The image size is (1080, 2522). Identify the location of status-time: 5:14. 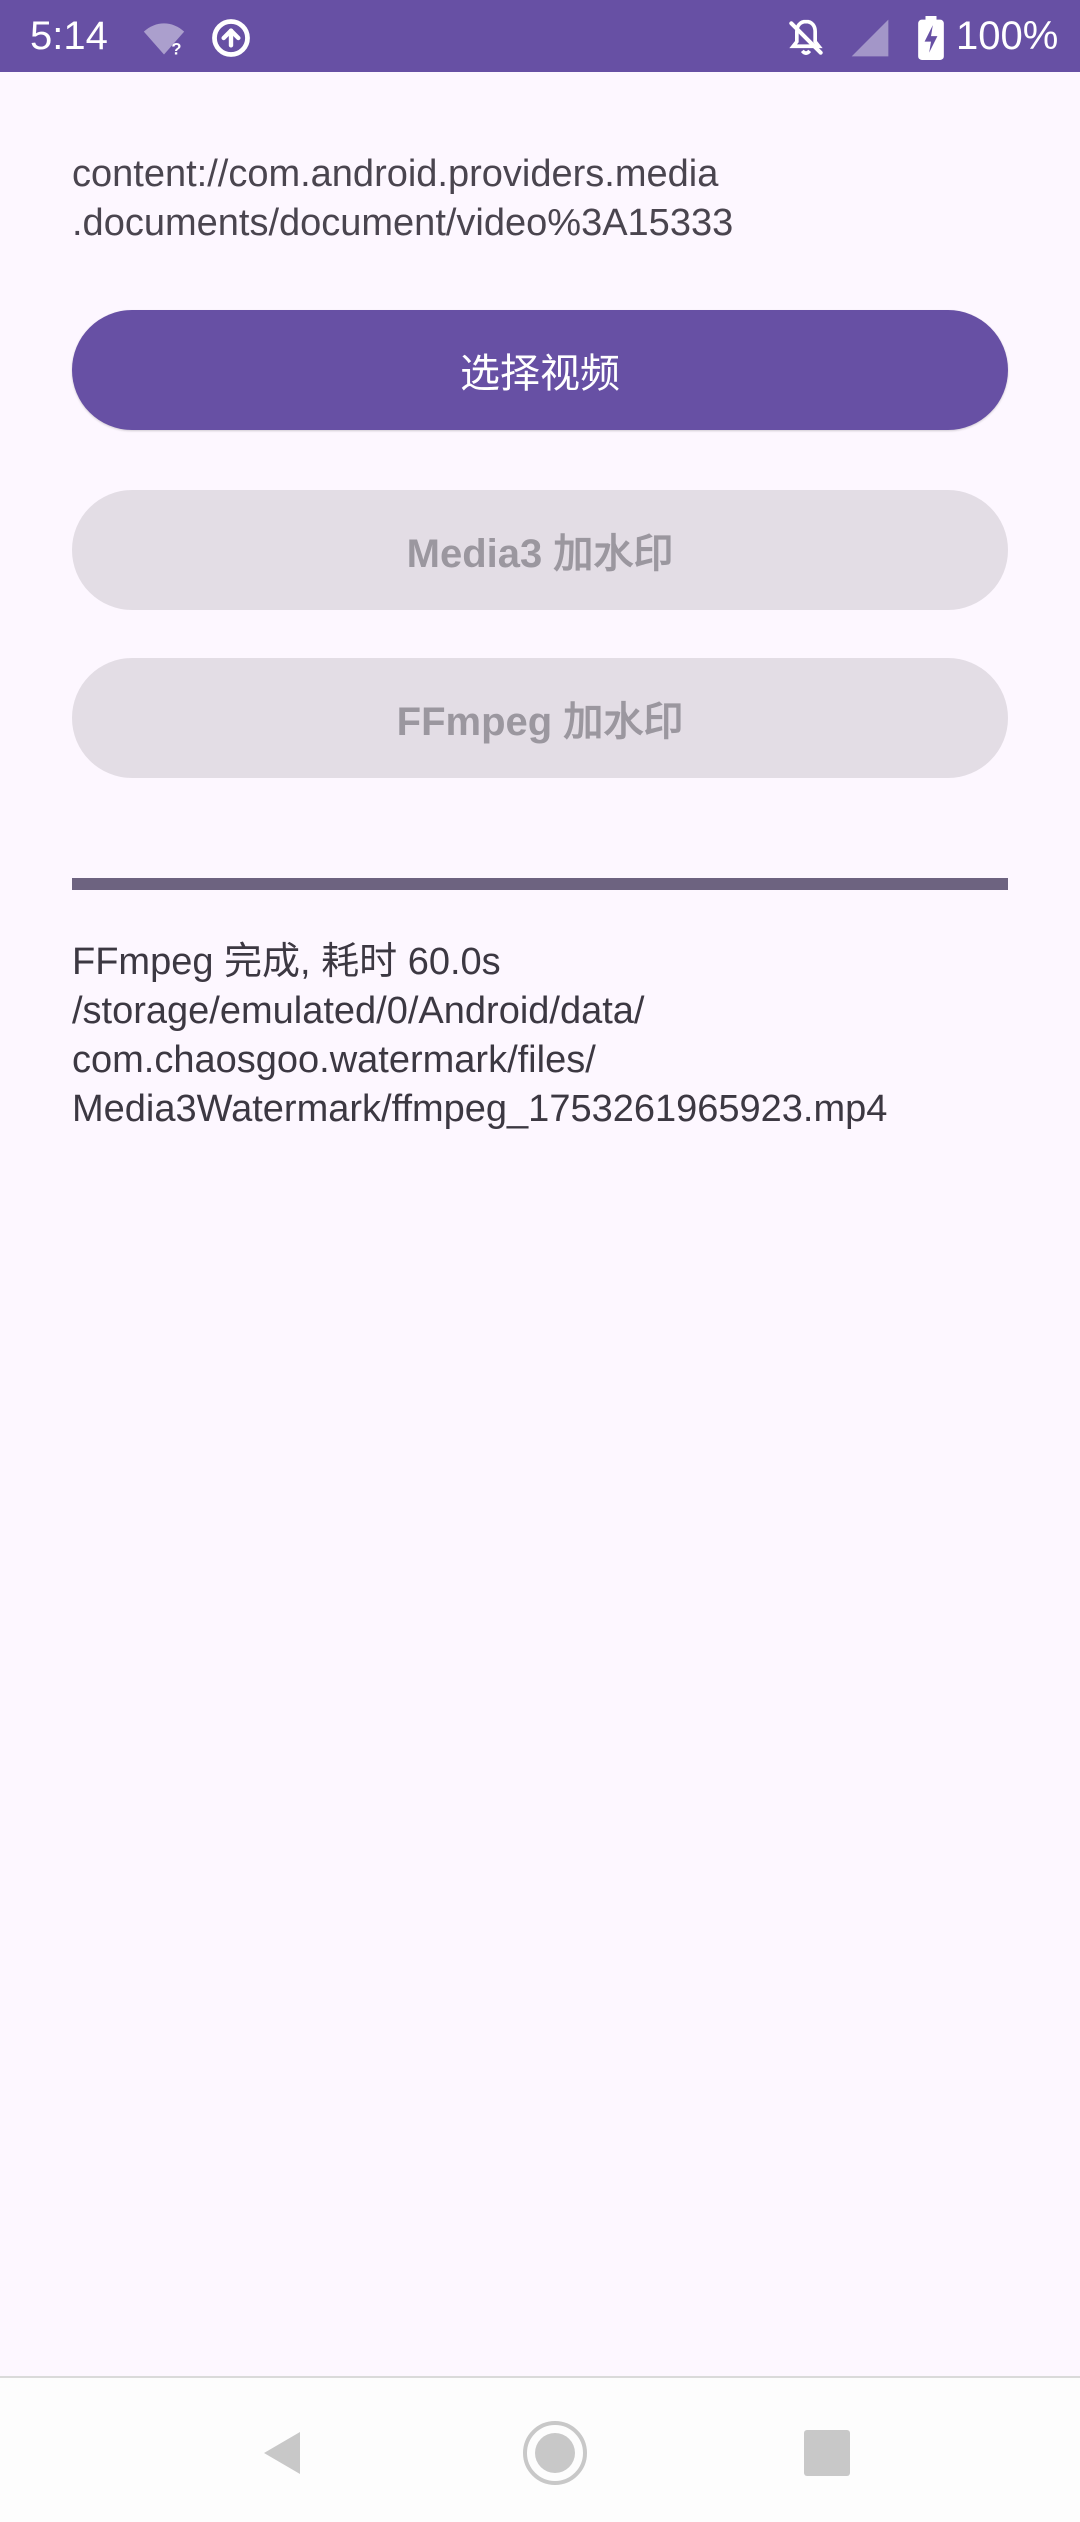
(69, 36).